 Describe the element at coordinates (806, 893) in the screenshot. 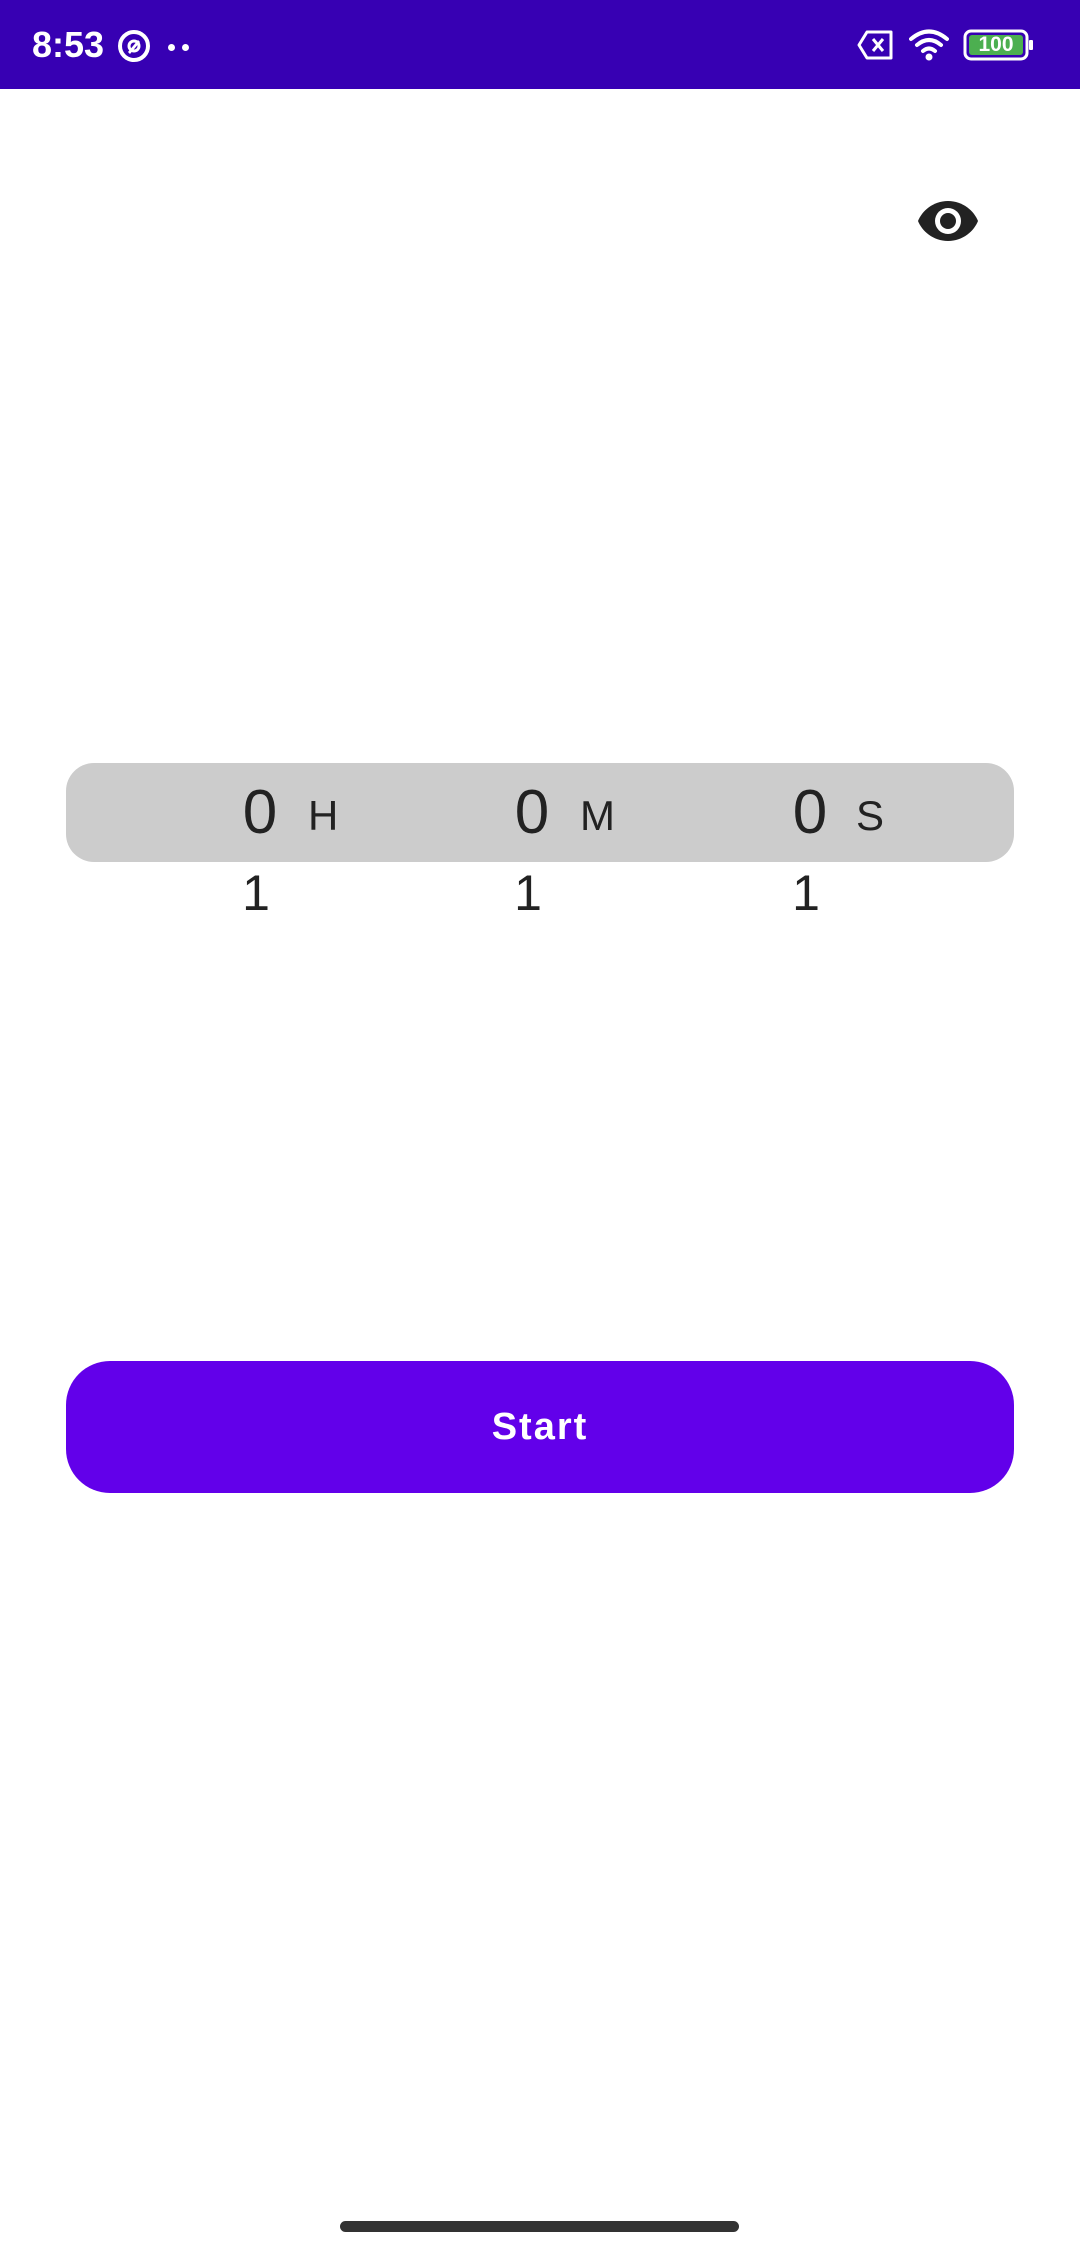

I see `seconds-next-value: 1` at that location.